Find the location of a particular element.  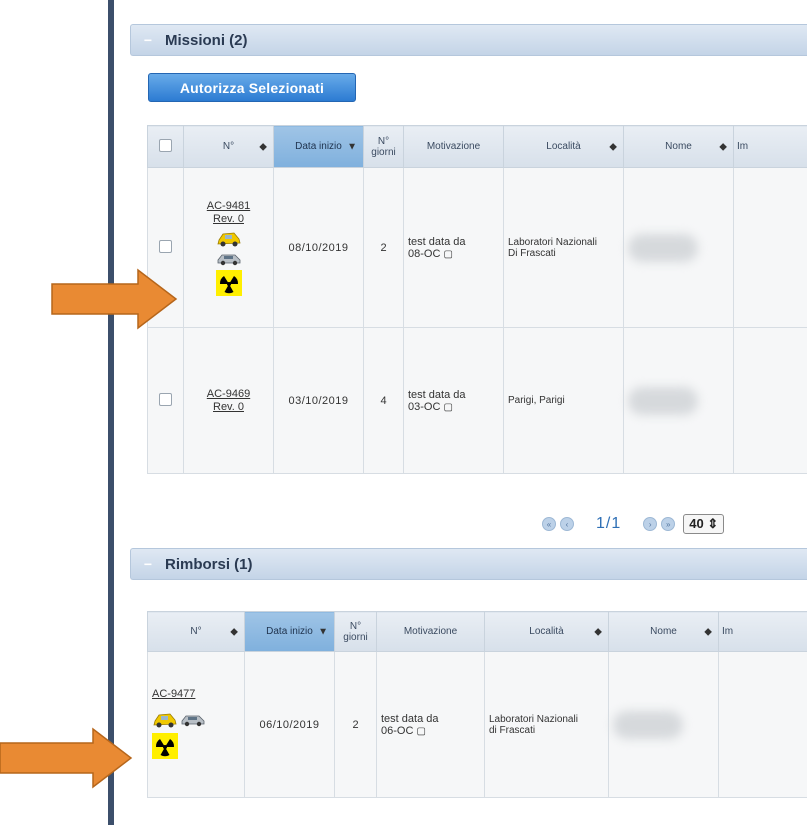

pagination-bar: « ‹ 1/1 › » 40 ⇕ is located at coordinates (632, 524).